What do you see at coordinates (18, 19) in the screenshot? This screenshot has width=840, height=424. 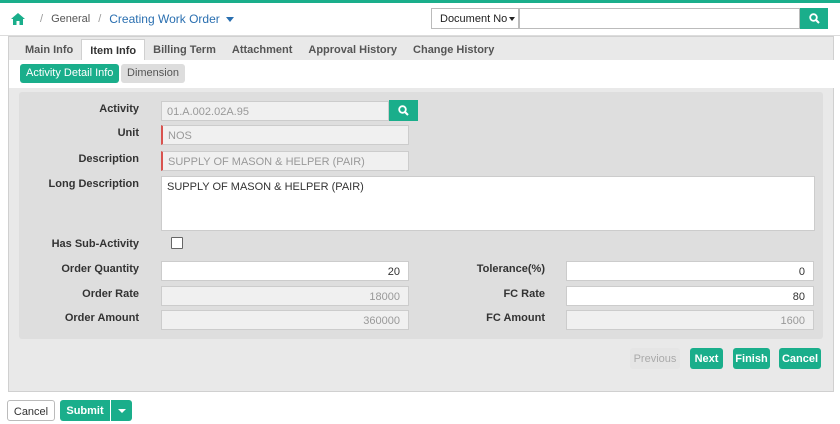 I see `home-icon` at bounding box center [18, 19].